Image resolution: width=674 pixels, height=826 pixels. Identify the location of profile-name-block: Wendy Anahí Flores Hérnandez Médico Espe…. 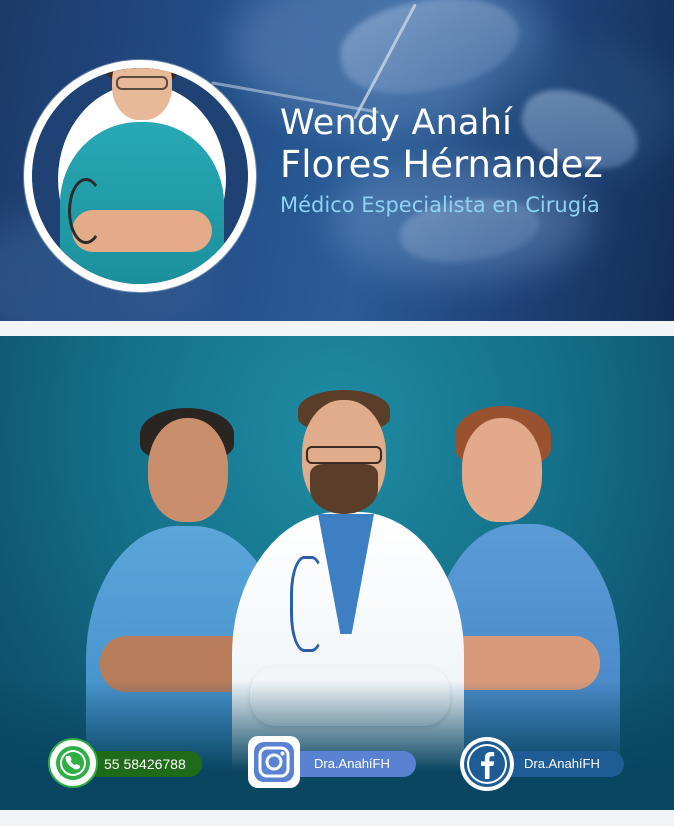
(470, 161).